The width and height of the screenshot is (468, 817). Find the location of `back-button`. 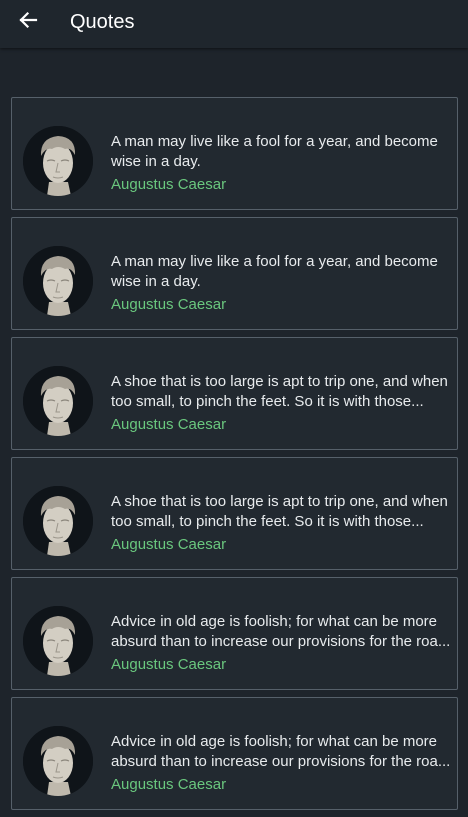

back-button is located at coordinates (28, 22).